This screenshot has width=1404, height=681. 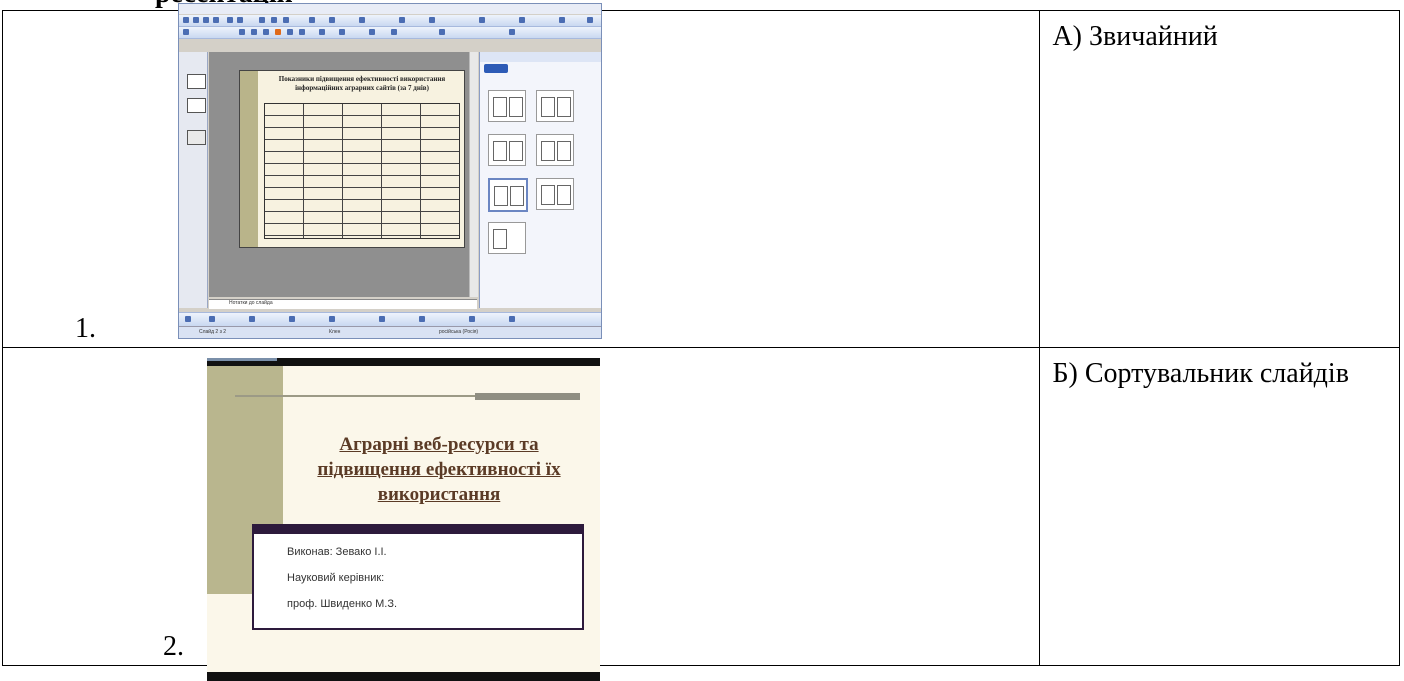 What do you see at coordinates (390, 332) in the screenshot?
I see `status-bar: Слайд 2 з 2 Клен російська (Росія)` at bounding box center [390, 332].